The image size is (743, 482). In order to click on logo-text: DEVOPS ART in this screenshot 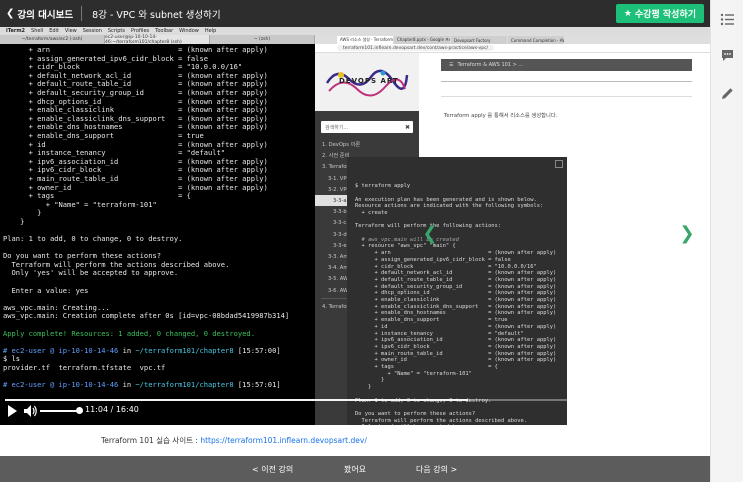, I will do `click(369, 81)`.